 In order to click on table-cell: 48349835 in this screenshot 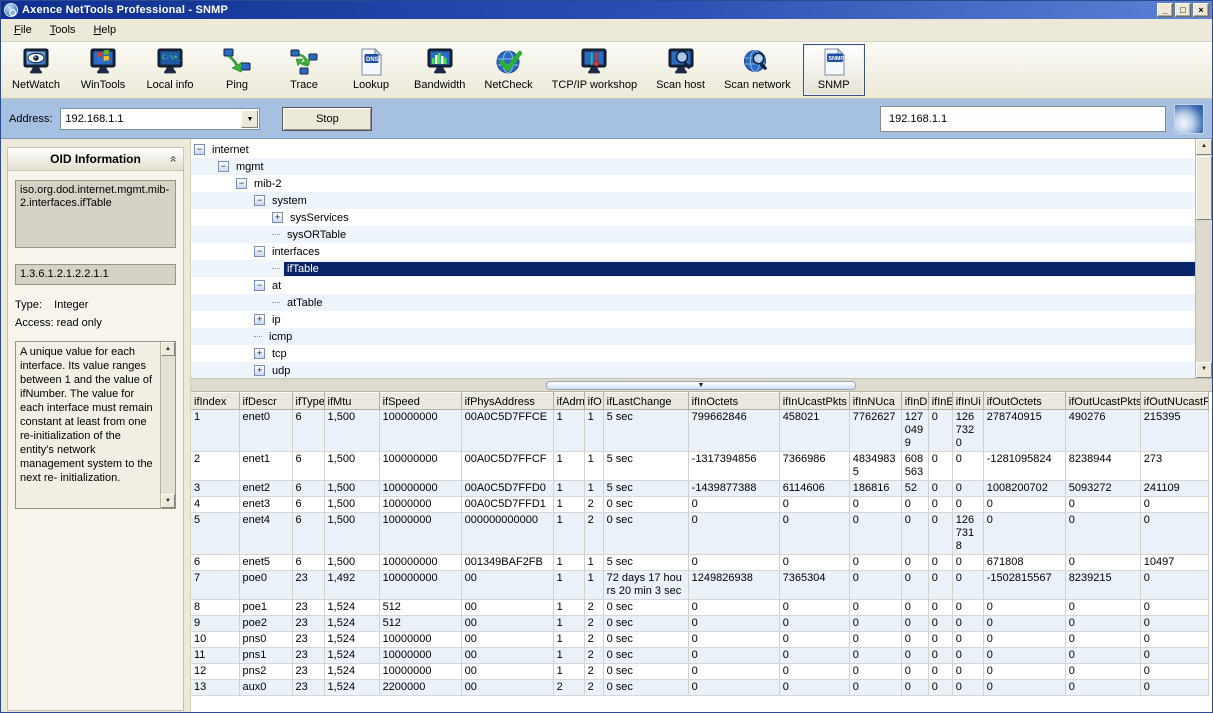, I will do `click(875, 466)`.